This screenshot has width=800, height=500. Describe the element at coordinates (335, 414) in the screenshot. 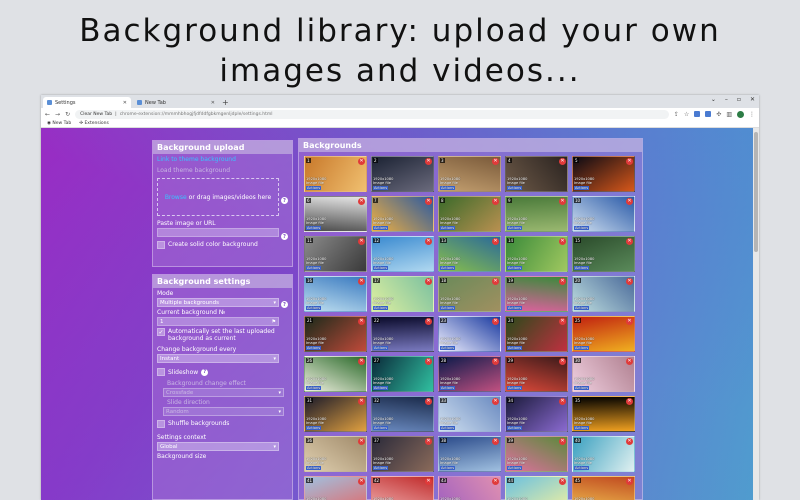

I see `background-thumbnail: 31 ✕ 1920x1080 Image file Actions` at that location.